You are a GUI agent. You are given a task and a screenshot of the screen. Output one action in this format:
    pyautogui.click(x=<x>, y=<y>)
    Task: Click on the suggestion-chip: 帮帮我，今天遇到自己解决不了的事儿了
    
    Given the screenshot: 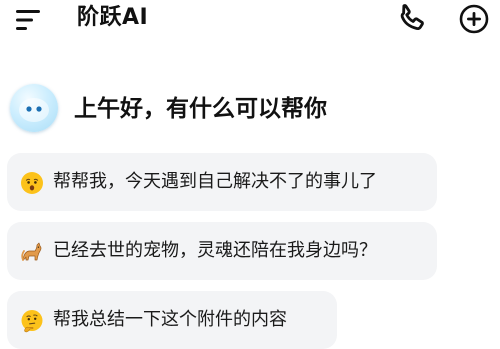 What is the action you would take?
    pyautogui.click(x=222, y=182)
    